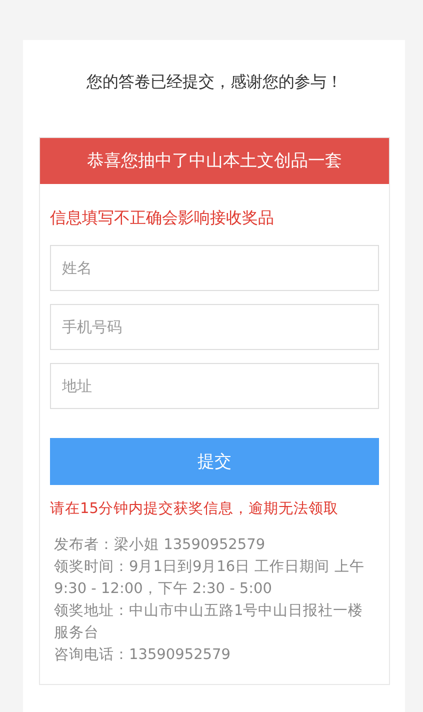 The image size is (423, 712). Describe the element at coordinates (209, 622) in the screenshot. I see `detail-text: 领奖地址：中山市中山五路1号中山日报社一楼服务台` at that location.